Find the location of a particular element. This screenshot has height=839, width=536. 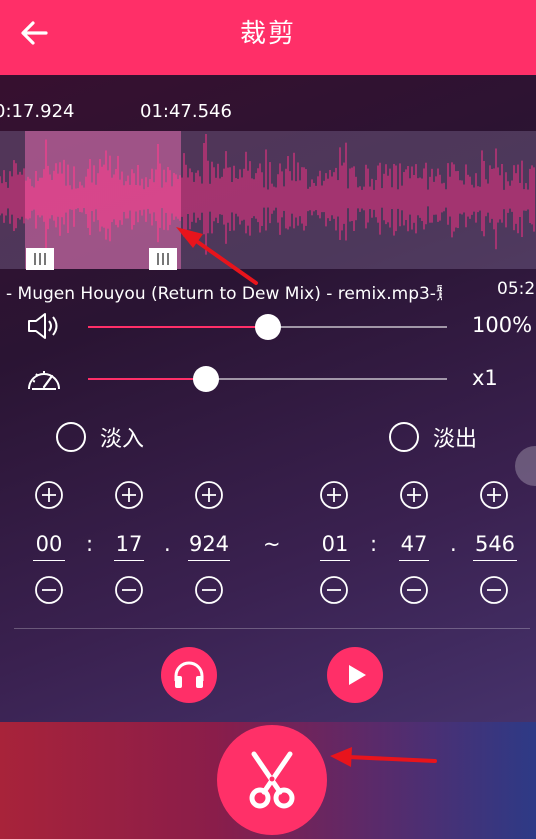

start-millis-minus-button is located at coordinates (209, 590).